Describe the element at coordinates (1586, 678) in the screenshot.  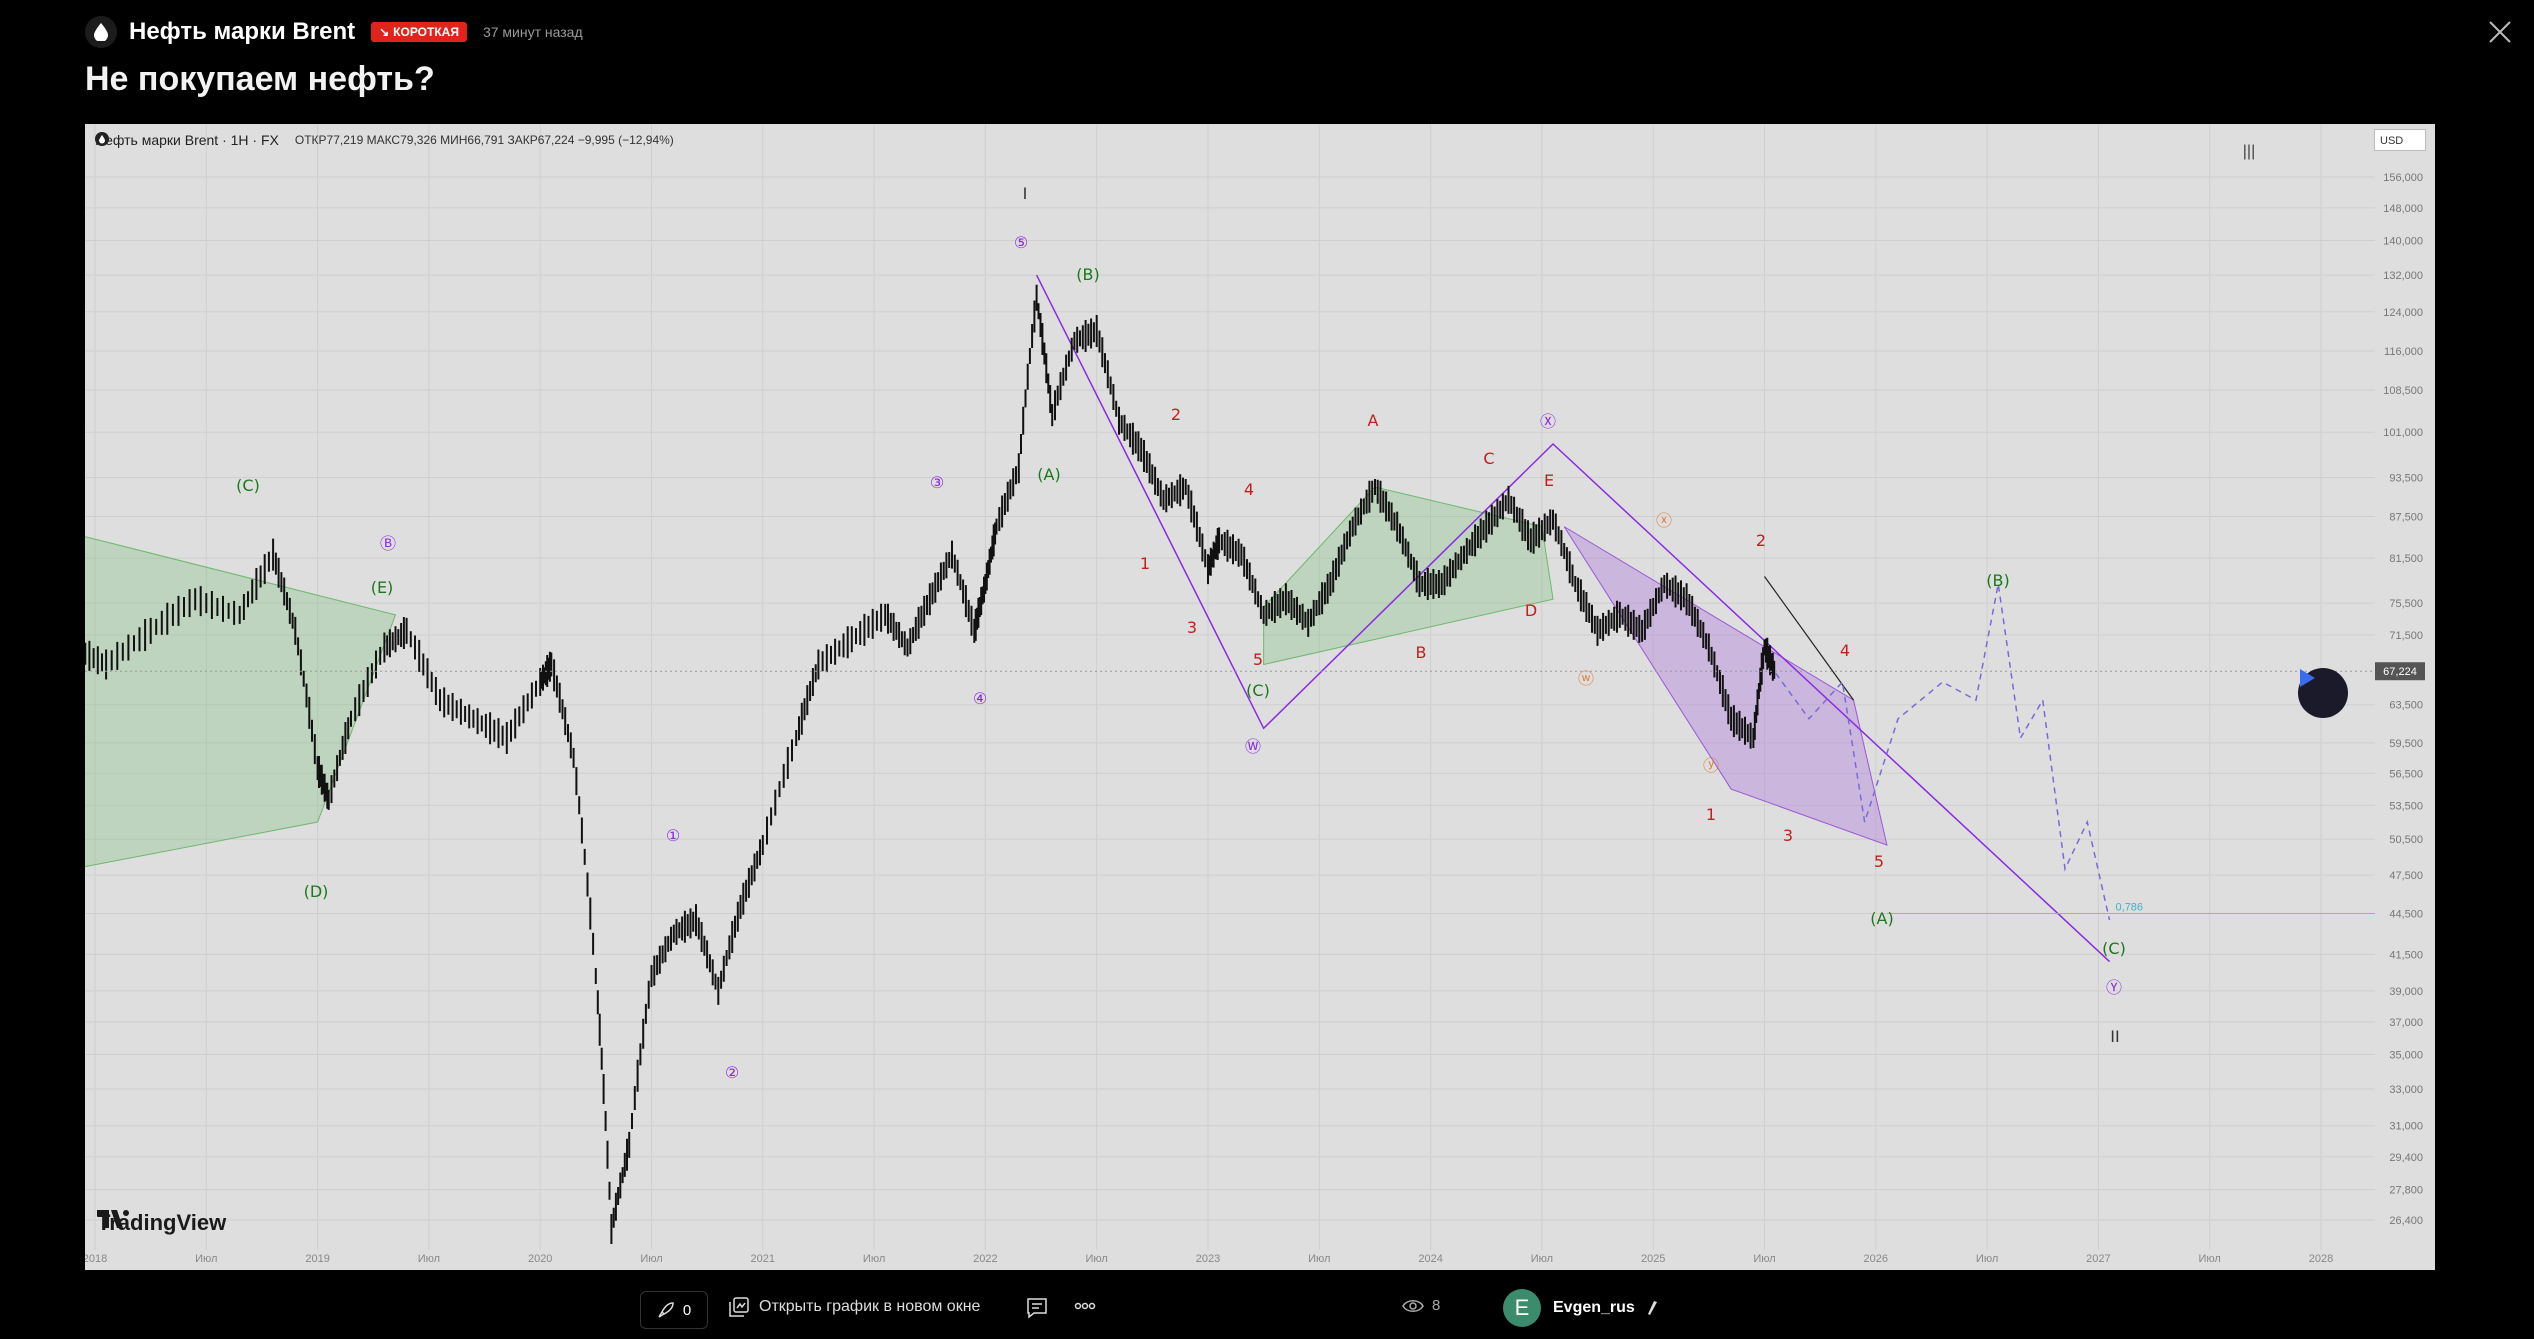
I see `wave-label: ⓦ` at that location.